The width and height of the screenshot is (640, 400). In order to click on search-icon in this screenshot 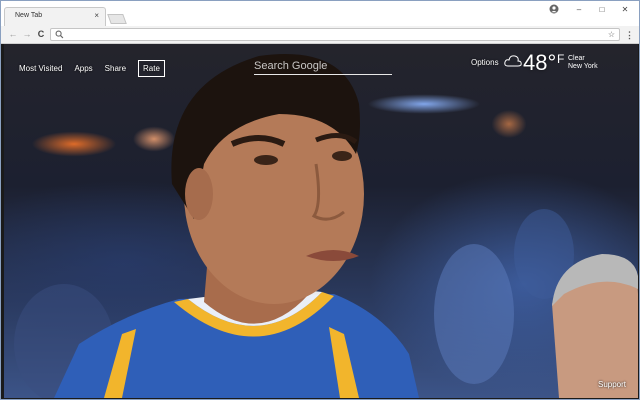, I will do `click(59, 34)`.